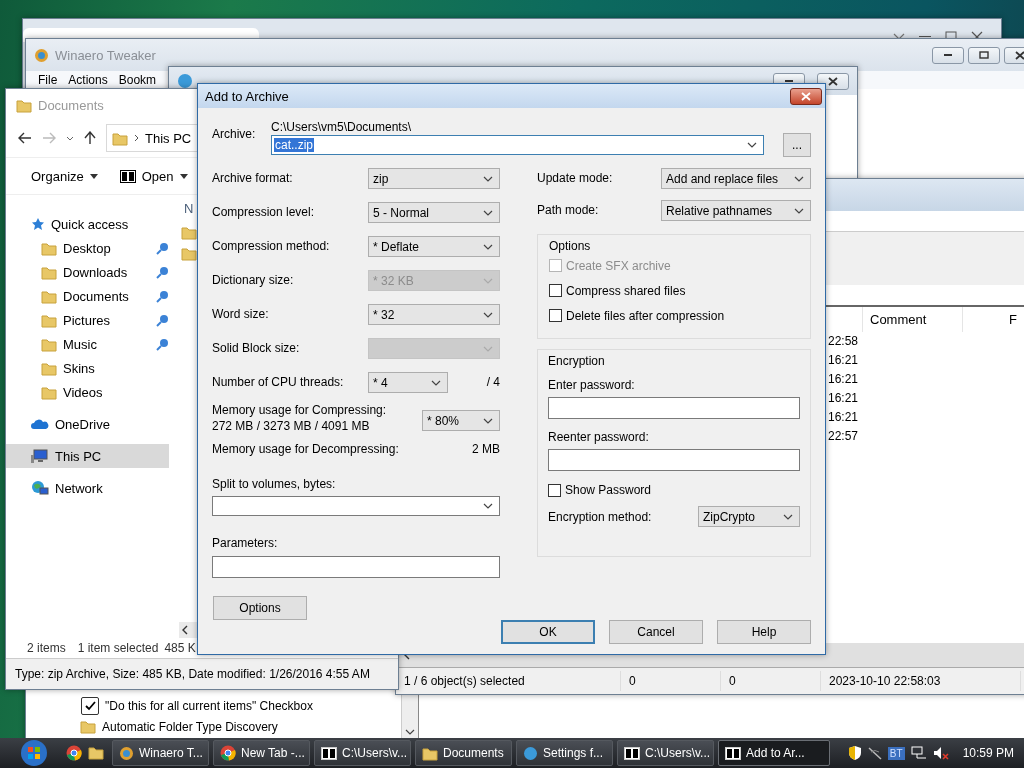 This screenshot has height=768, width=1024. I want to click on status-text: 2 items, so click(46, 648).